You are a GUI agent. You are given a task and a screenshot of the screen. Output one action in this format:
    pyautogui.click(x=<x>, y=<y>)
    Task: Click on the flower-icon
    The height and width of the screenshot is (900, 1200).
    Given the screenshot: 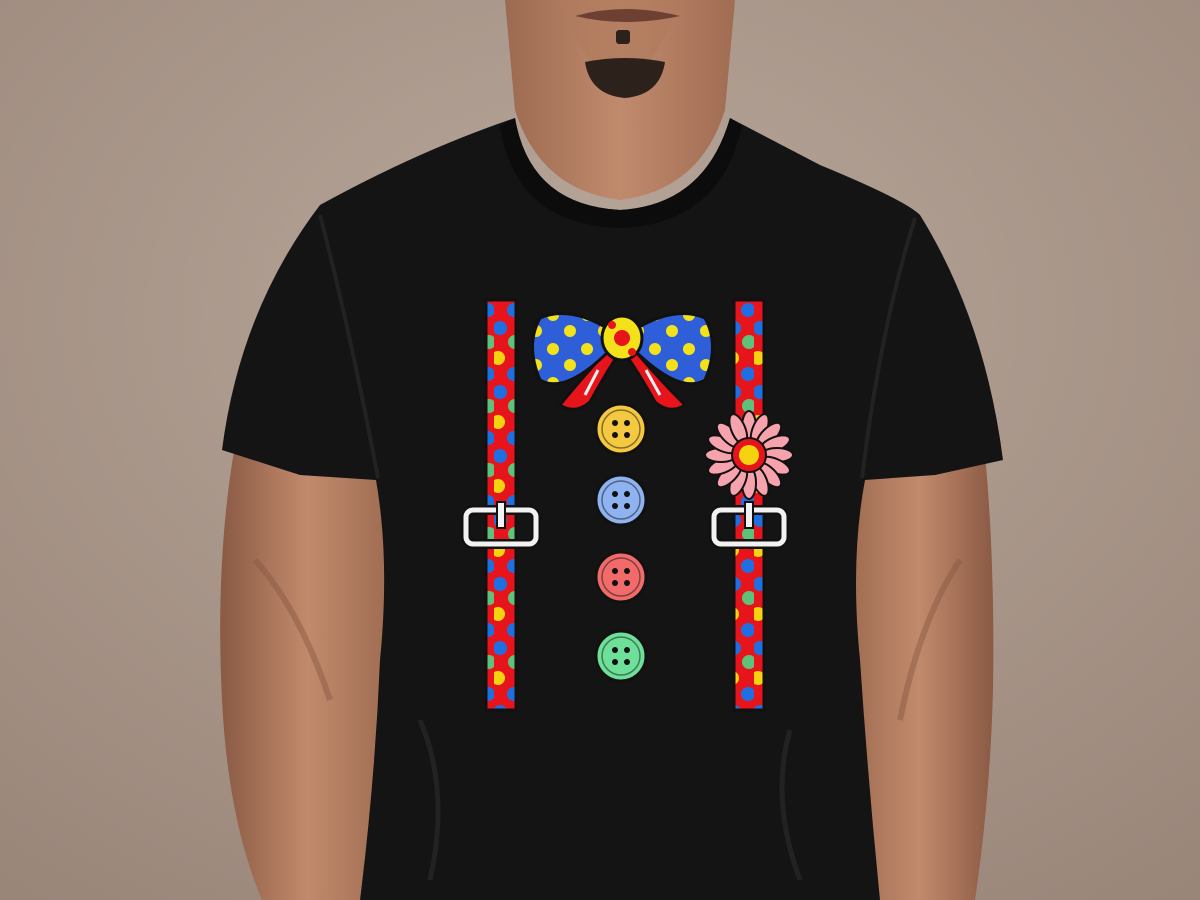 What is the action you would take?
    pyautogui.click(x=749, y=455)
    